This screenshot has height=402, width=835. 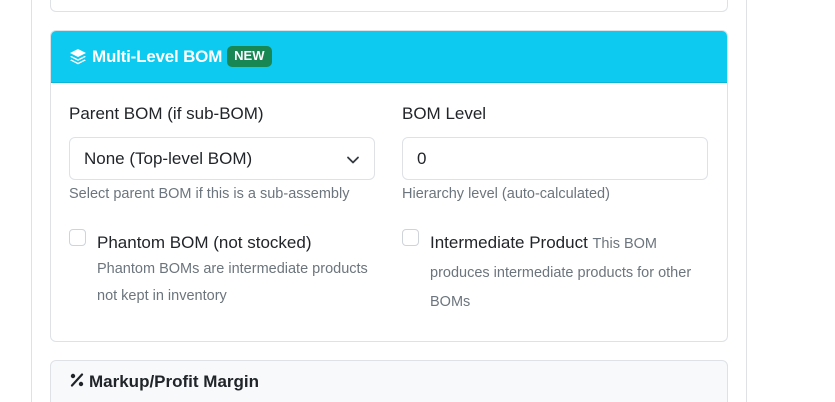 I want to click on intermediate-product-label: Intermediate Product, so click(x=509, y=242).